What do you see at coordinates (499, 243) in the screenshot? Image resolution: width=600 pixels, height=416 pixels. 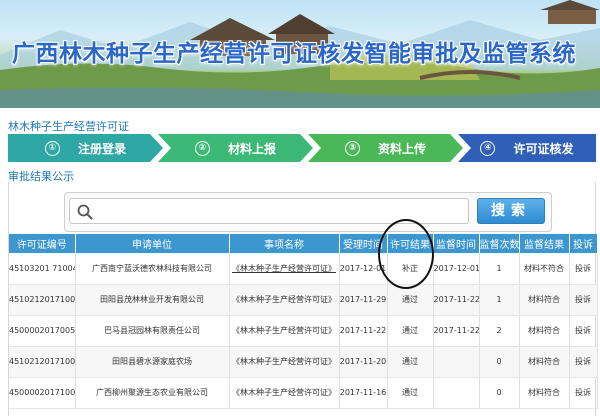 I see `column-header: 监督次数` at bounding box center [499, 243].